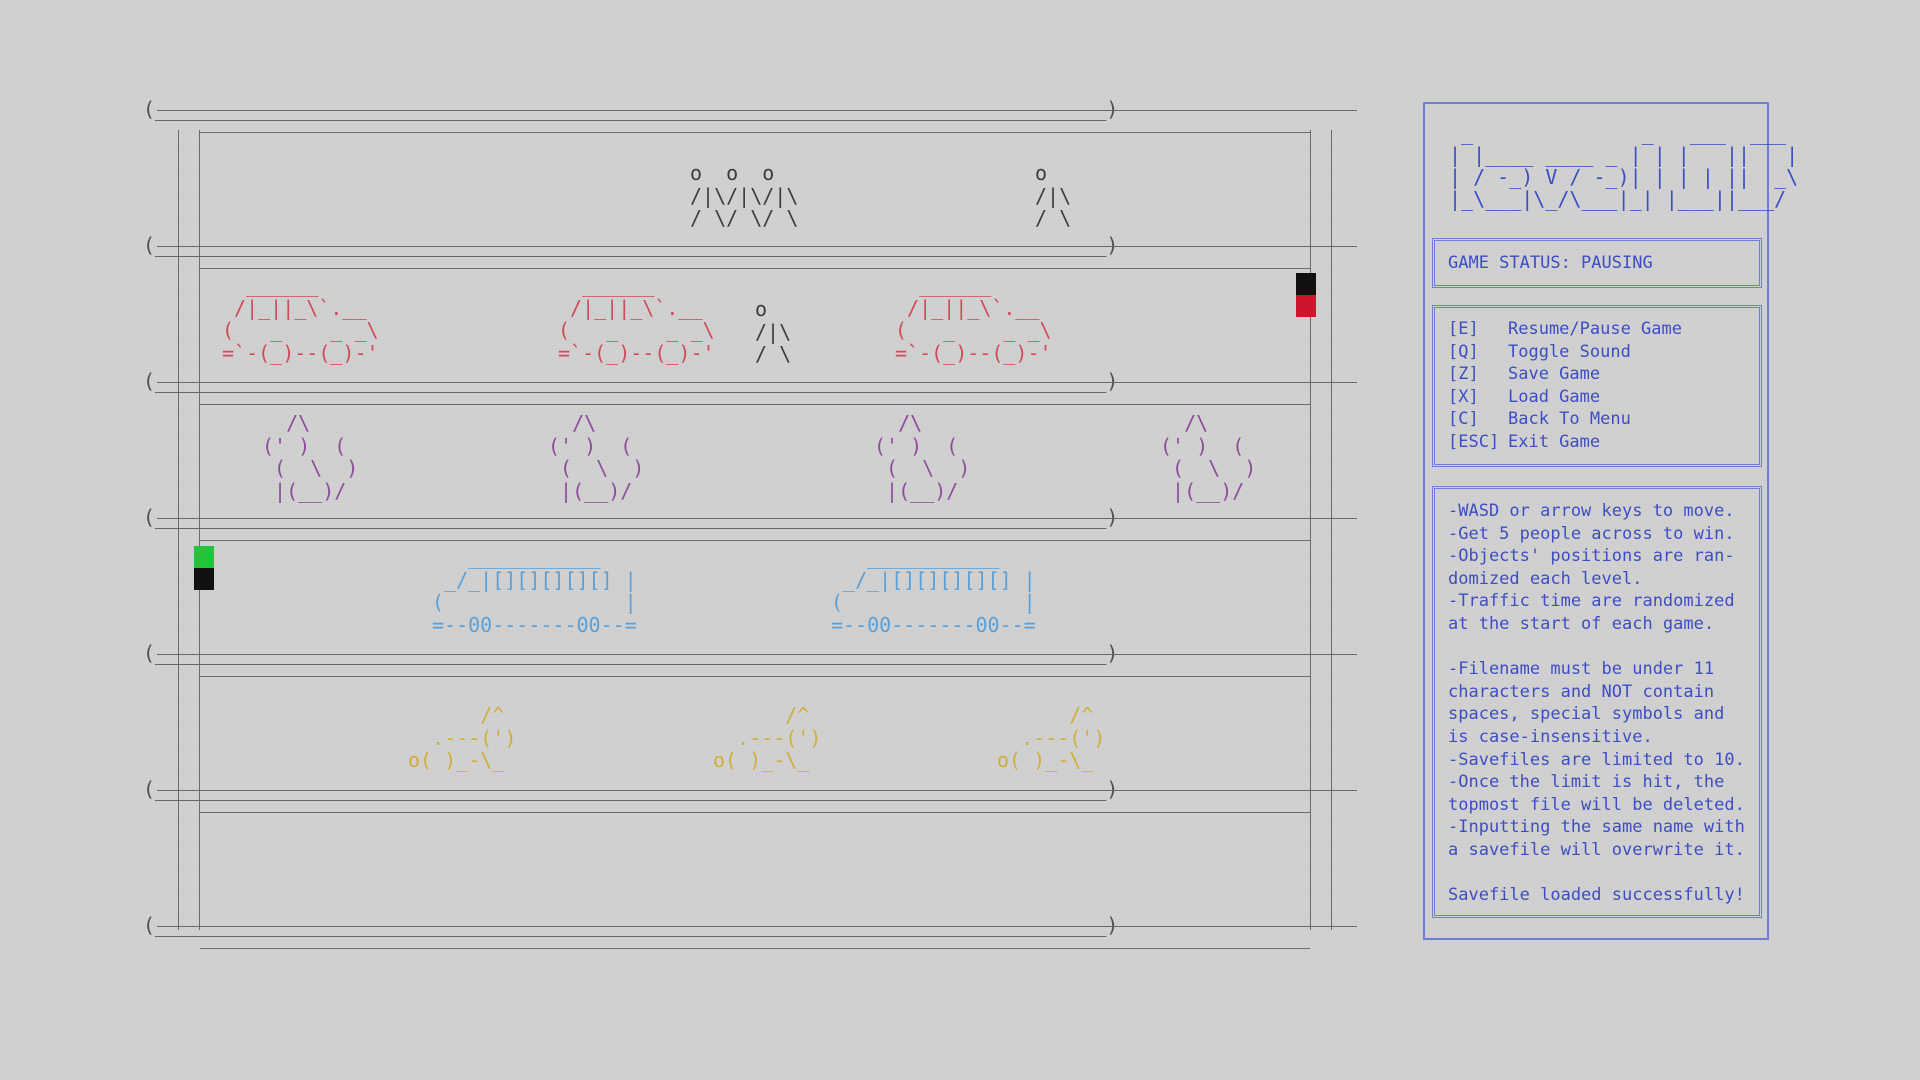 Image resolution: width=1920 pixels, height=1080 pixels. I want to click on control-key: [Q], so click(1463, 351).